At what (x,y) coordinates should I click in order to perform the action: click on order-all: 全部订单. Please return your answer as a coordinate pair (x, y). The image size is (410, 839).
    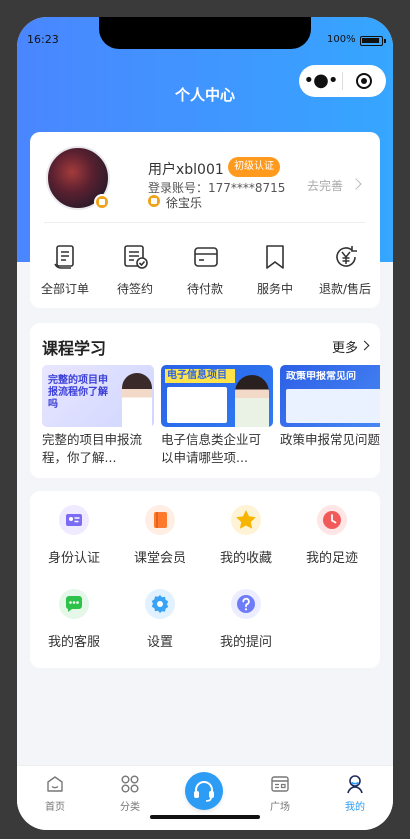
    Looking at the image, I should click on (65, 270).